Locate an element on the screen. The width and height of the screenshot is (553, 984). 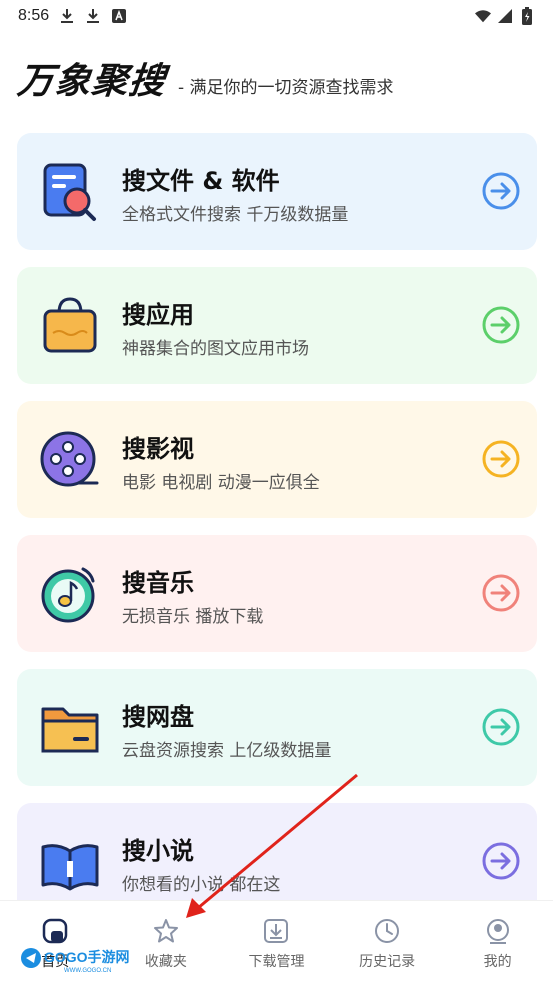
file-search-icon is located at coordinates (70, 192).